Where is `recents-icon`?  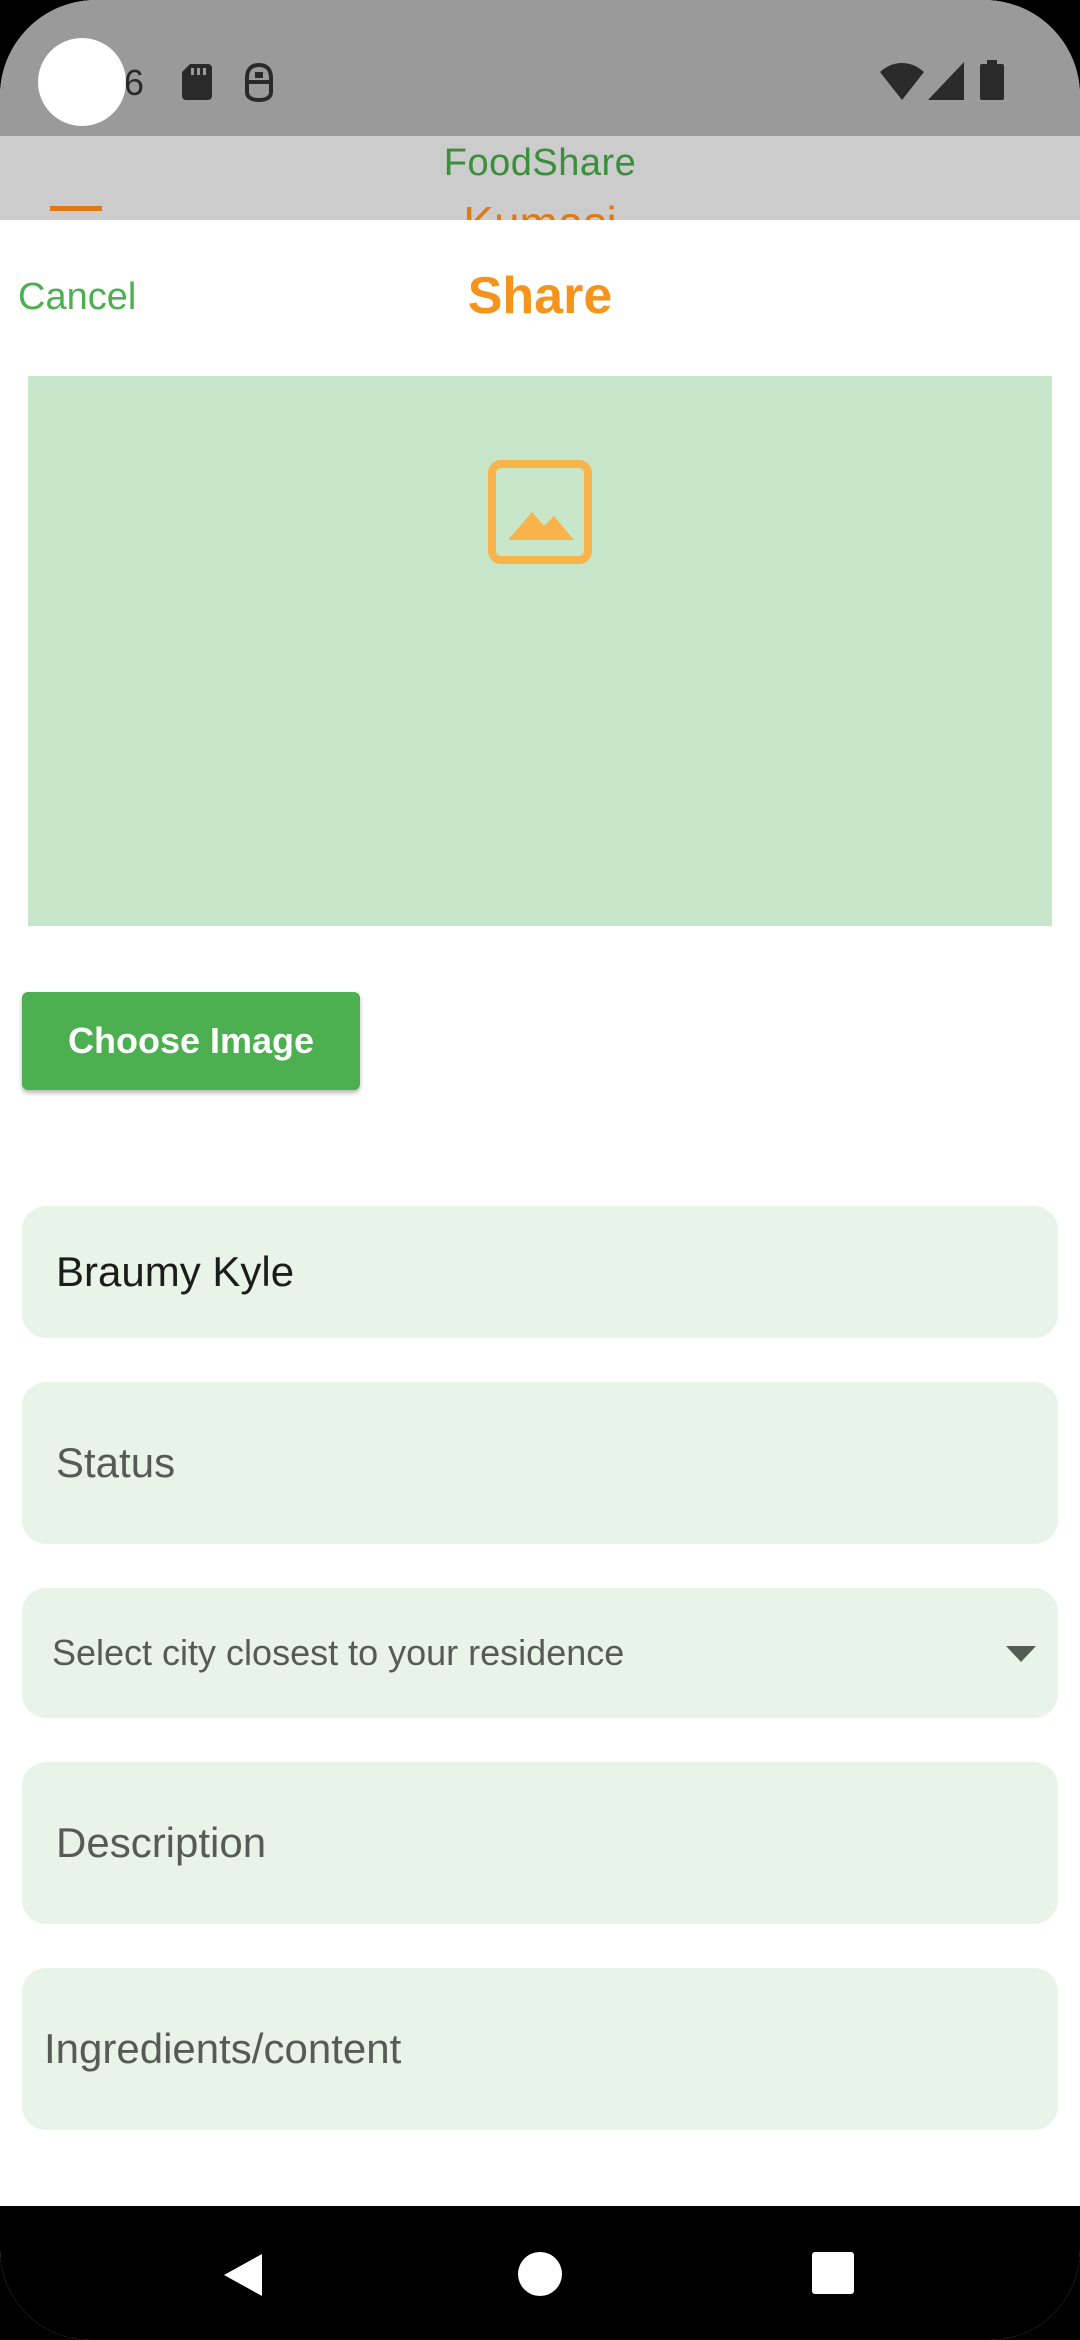 recents-icon is located at coordinates (833, 2273).